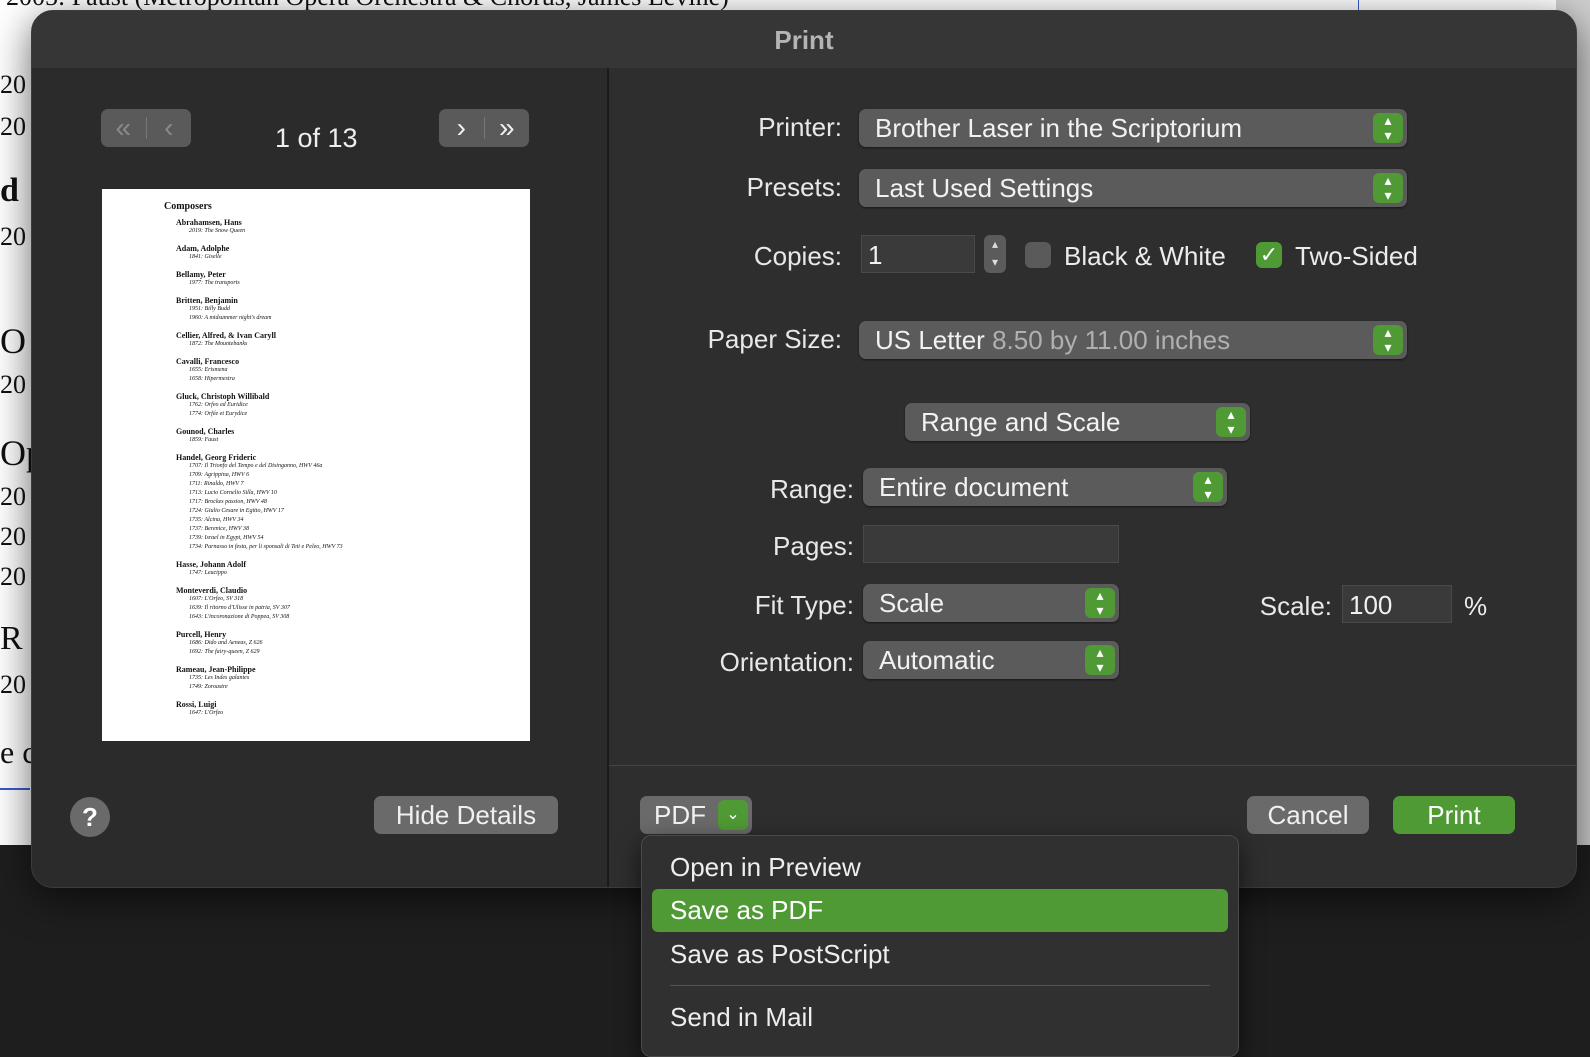  What do you see at coordinates (216, 484) in the screenshot?
I see `preview-work: 1711: Rinaldo, HWV 7` at bounding box center [216, 484].